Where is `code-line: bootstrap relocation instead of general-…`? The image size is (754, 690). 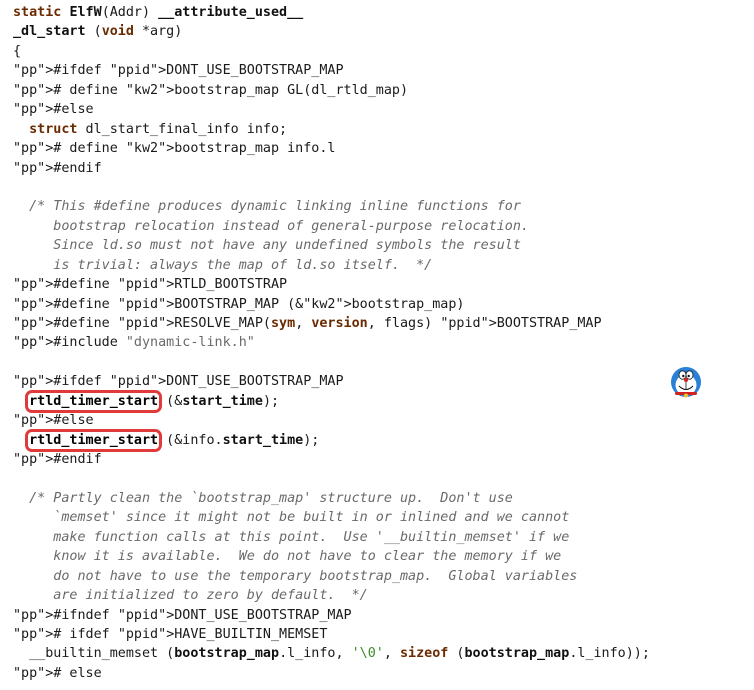 code-line: bootstrap relocation instead of general-… is located at coordinates (271, 226).